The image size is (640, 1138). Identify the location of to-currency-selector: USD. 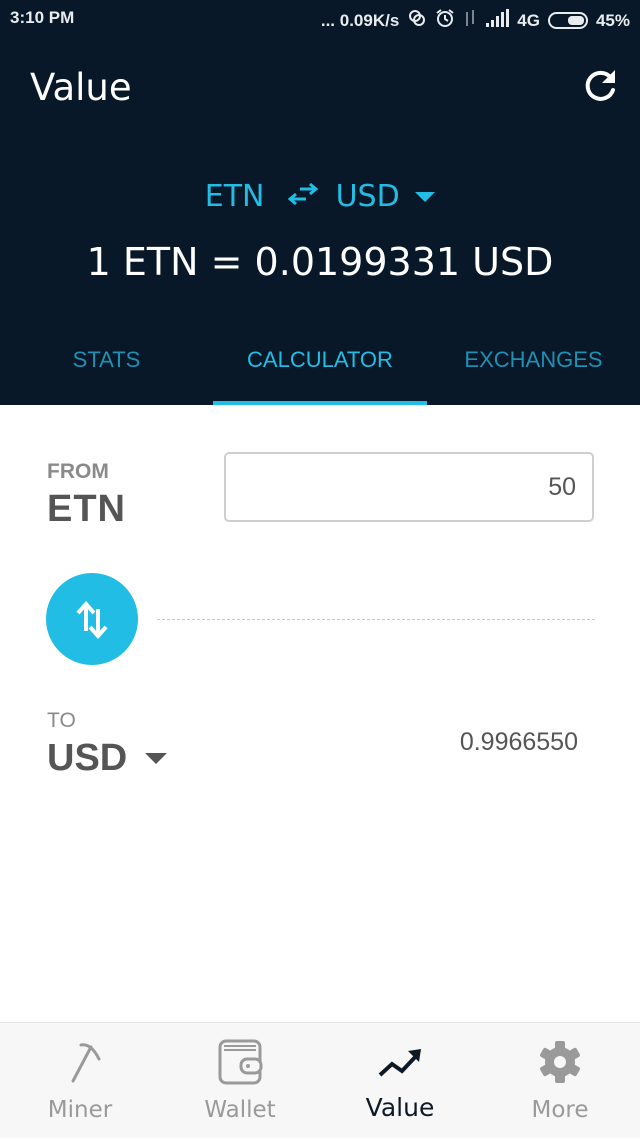
(107, 758).